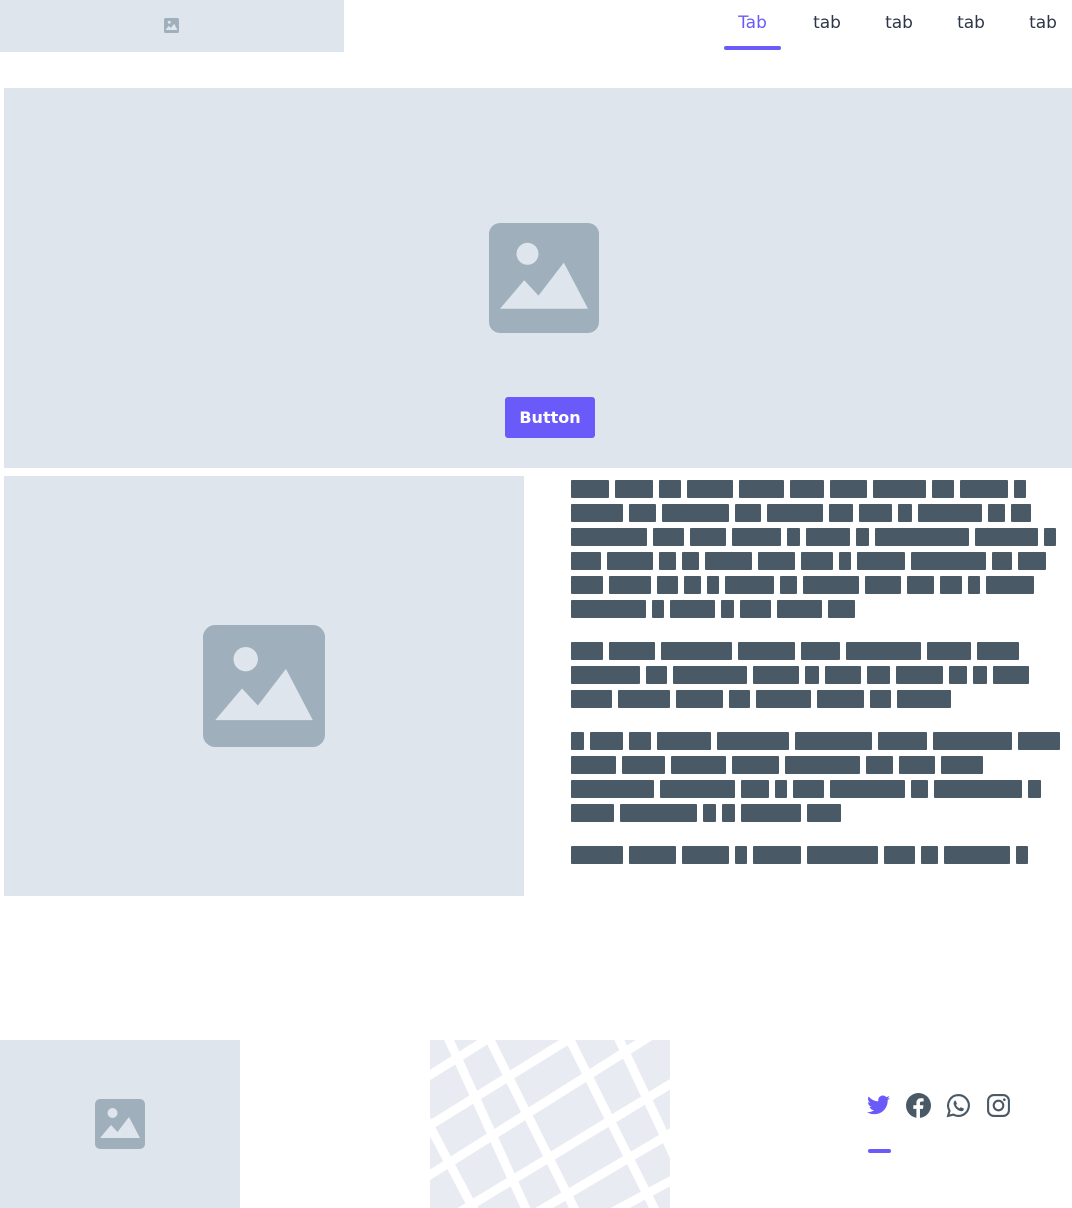 The image size is (1072, 1208). What do you see at coordinates (958, 1105) in the screenshot?
I see `whatsapp-icon` at bounding box center [958, 1105].